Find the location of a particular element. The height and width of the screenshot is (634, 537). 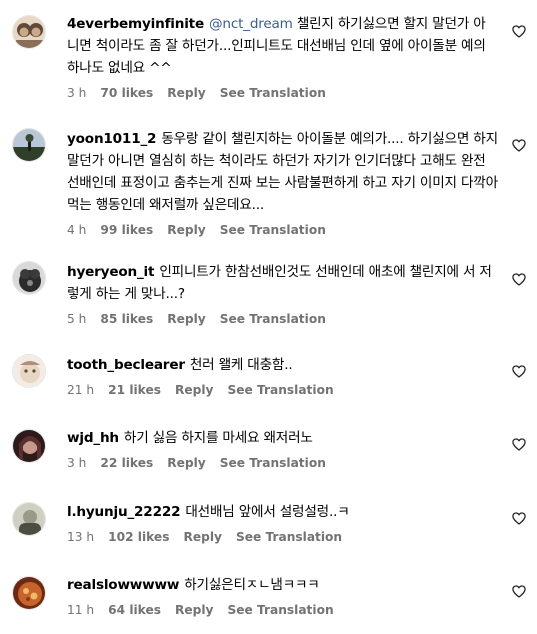

comment-meta: 21 h 21 likes Reply See Translation is located at coordinates (283, 390).